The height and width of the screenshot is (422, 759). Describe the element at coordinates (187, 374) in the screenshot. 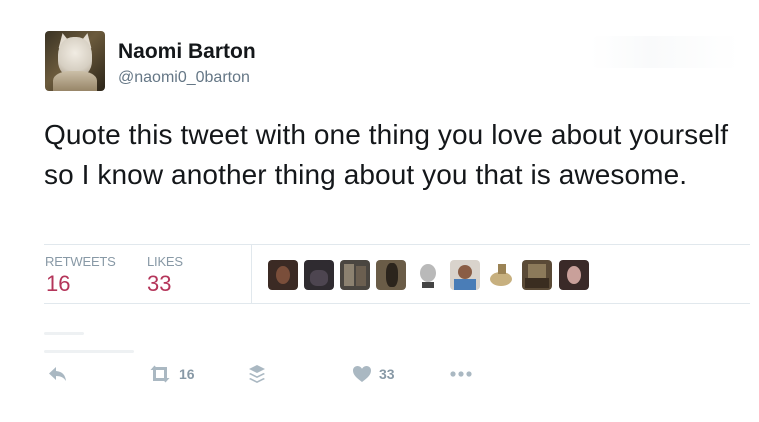

I see `retweet-count: 16` at that location.